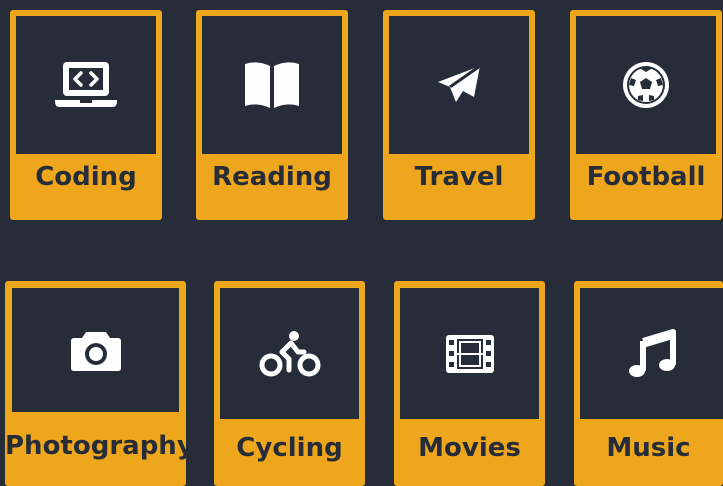 The height and width of the screenshot is (486, 723). Describe the element at coordinates (459, 85) in the screenshot. I see `paper-plane-icon` at that location.